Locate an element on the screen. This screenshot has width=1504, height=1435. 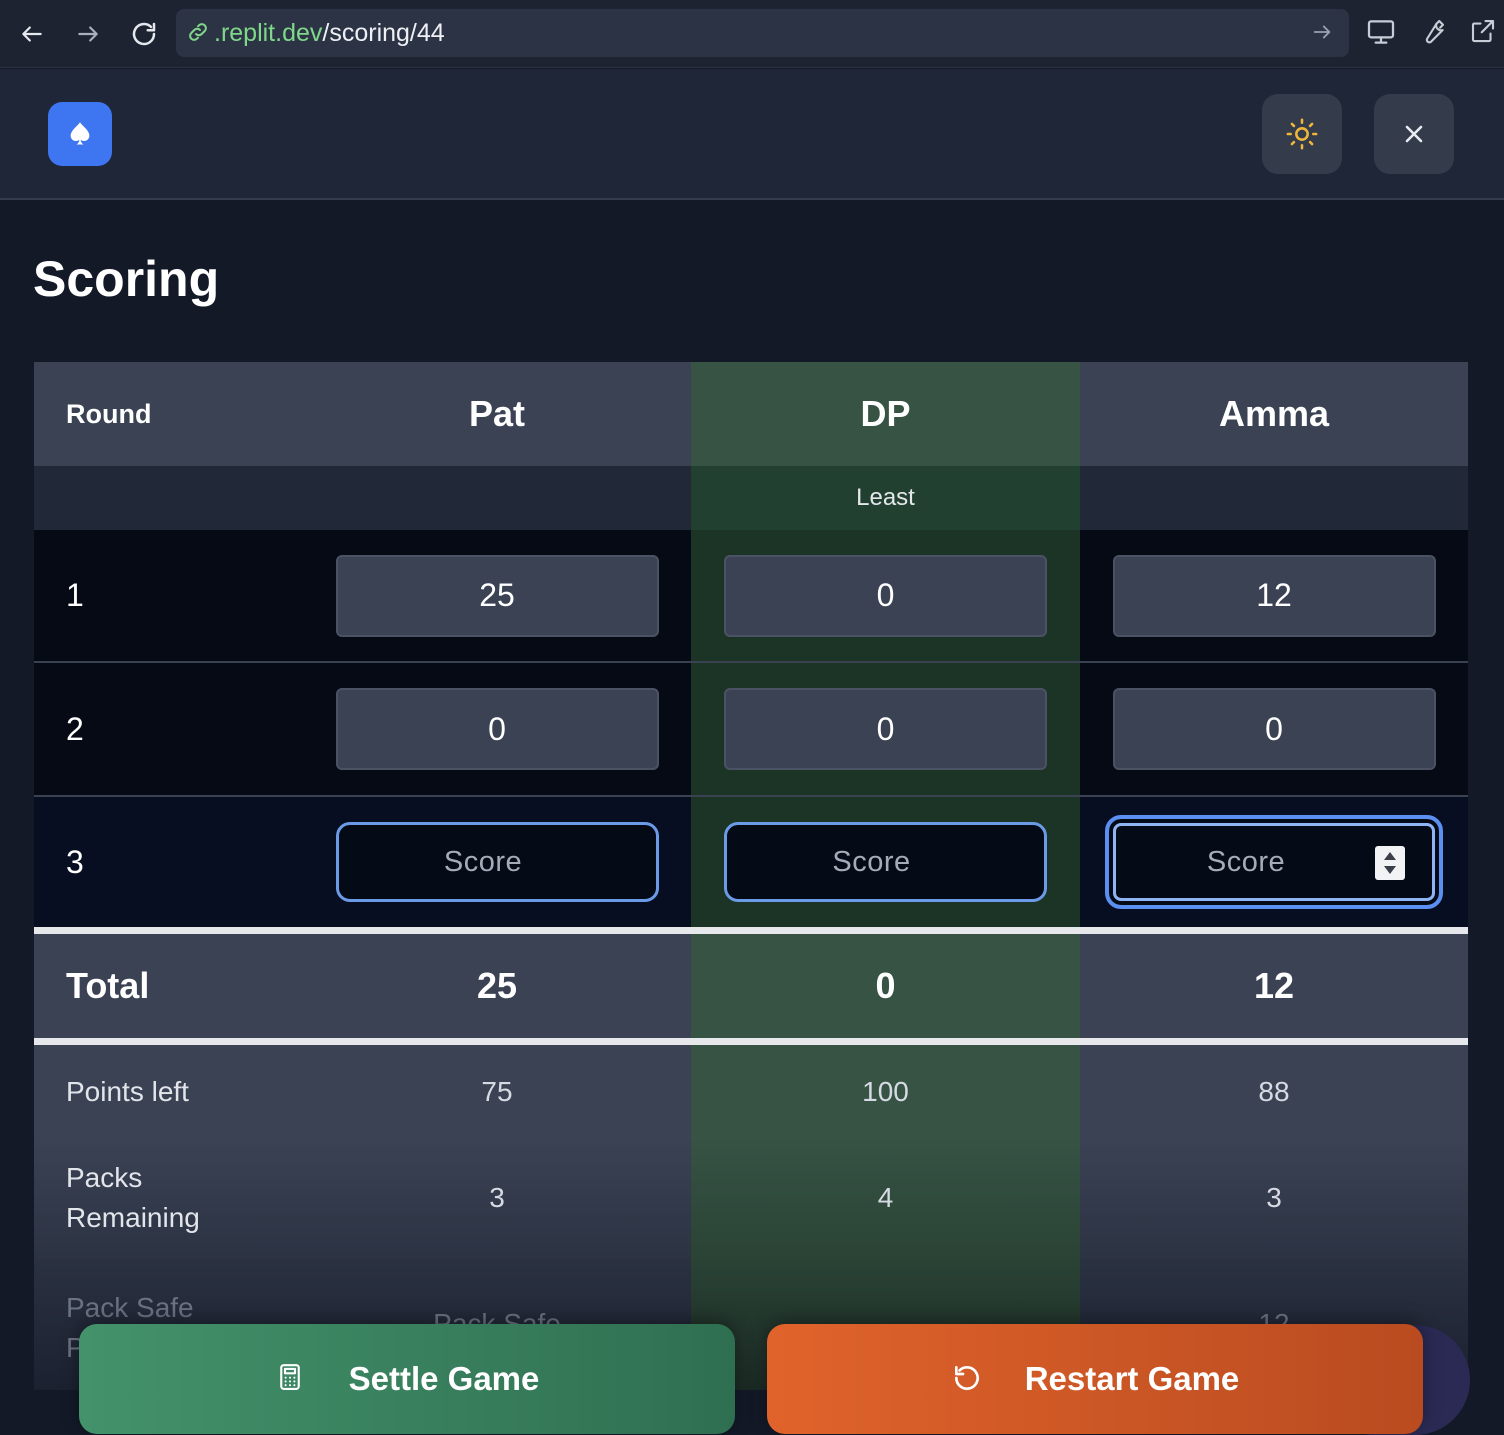
total-pat: 25 is located at coordinates (497, 985).